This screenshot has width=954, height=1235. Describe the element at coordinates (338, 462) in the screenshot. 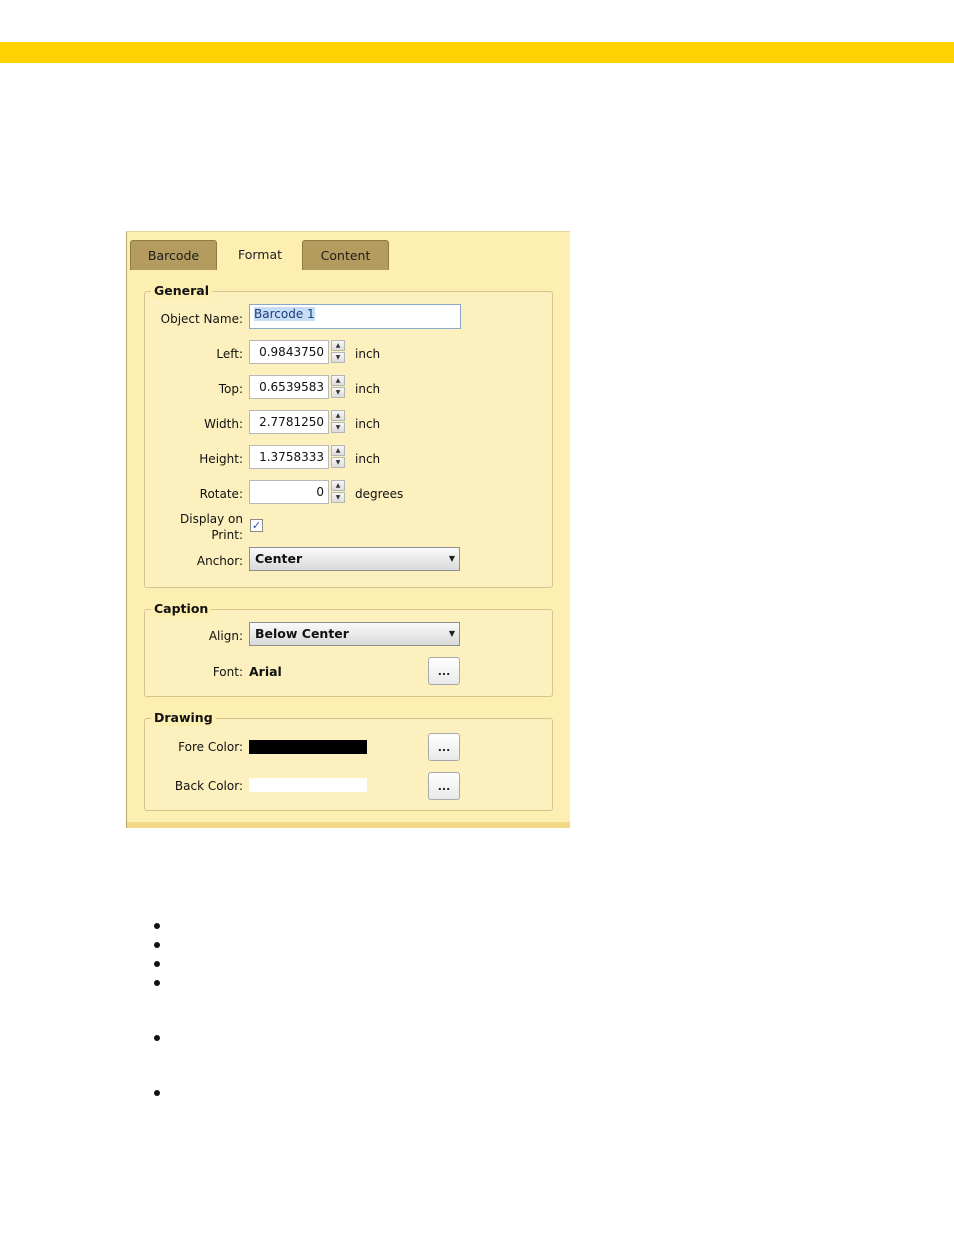

I see `height-decrement-button: ▼` at that location.